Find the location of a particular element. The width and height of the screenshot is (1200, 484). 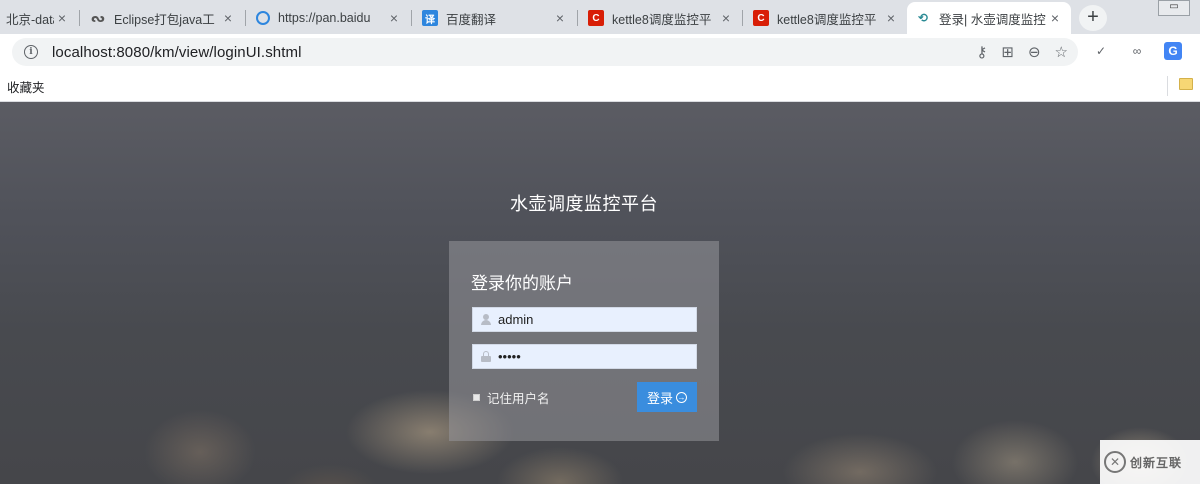

remember-username: 记住用户名 is located at coordinates (511, 397).